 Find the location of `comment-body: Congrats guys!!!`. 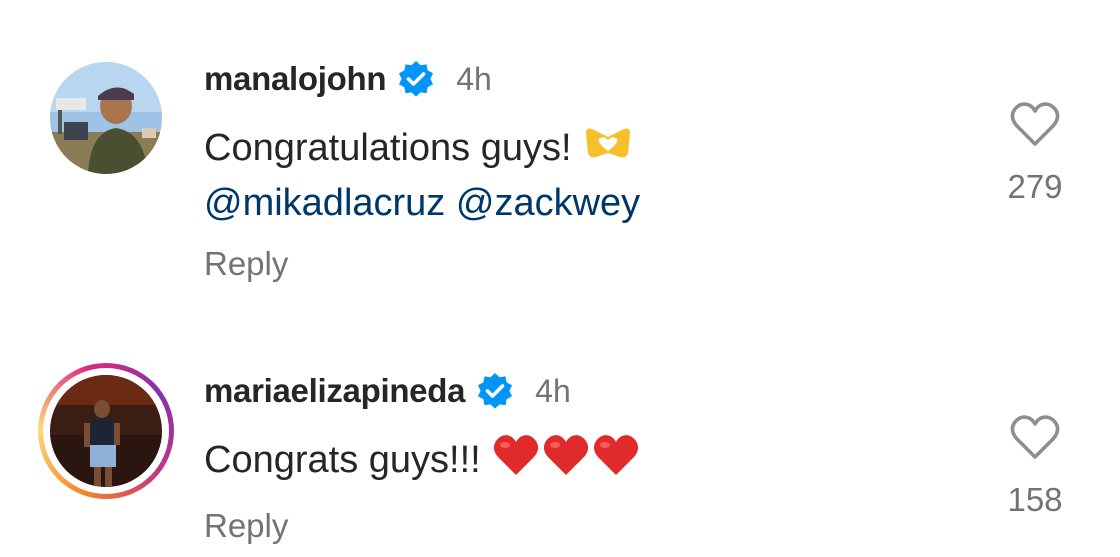

comment-body: Congrats guys!!! is located at coordinates (342, 460).